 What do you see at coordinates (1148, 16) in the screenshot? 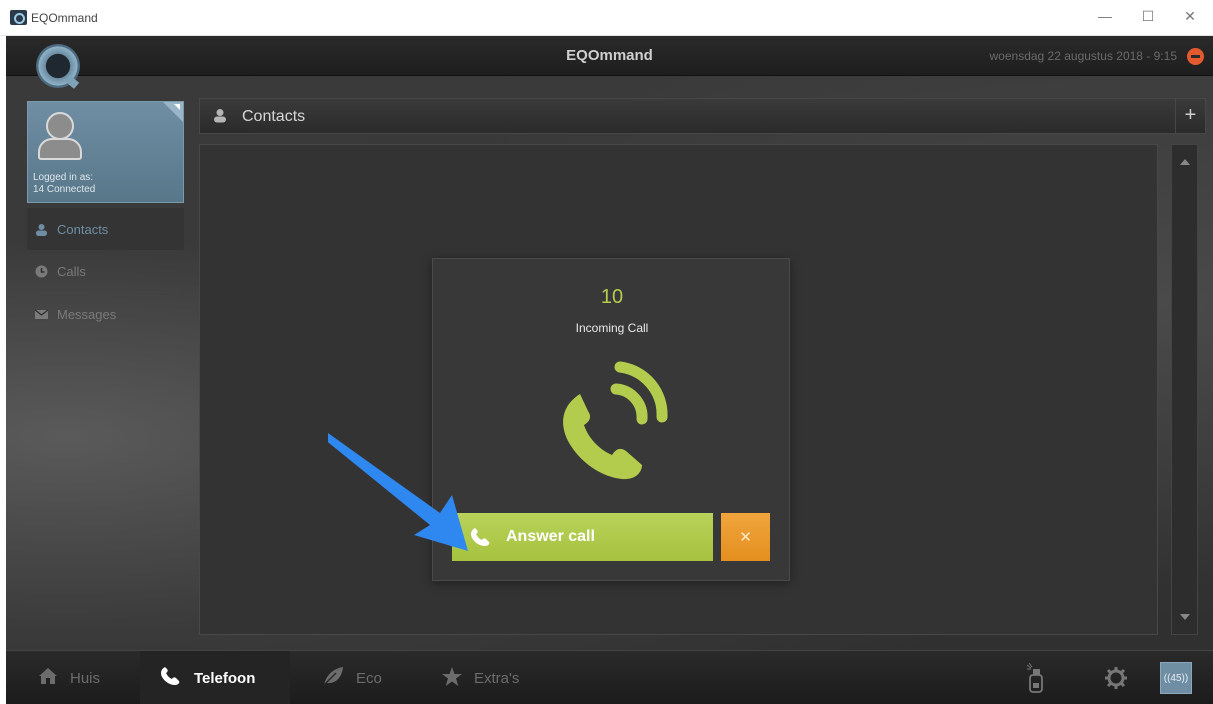
I see `maximize-button: ☐` at bounding box center [1148, 16].